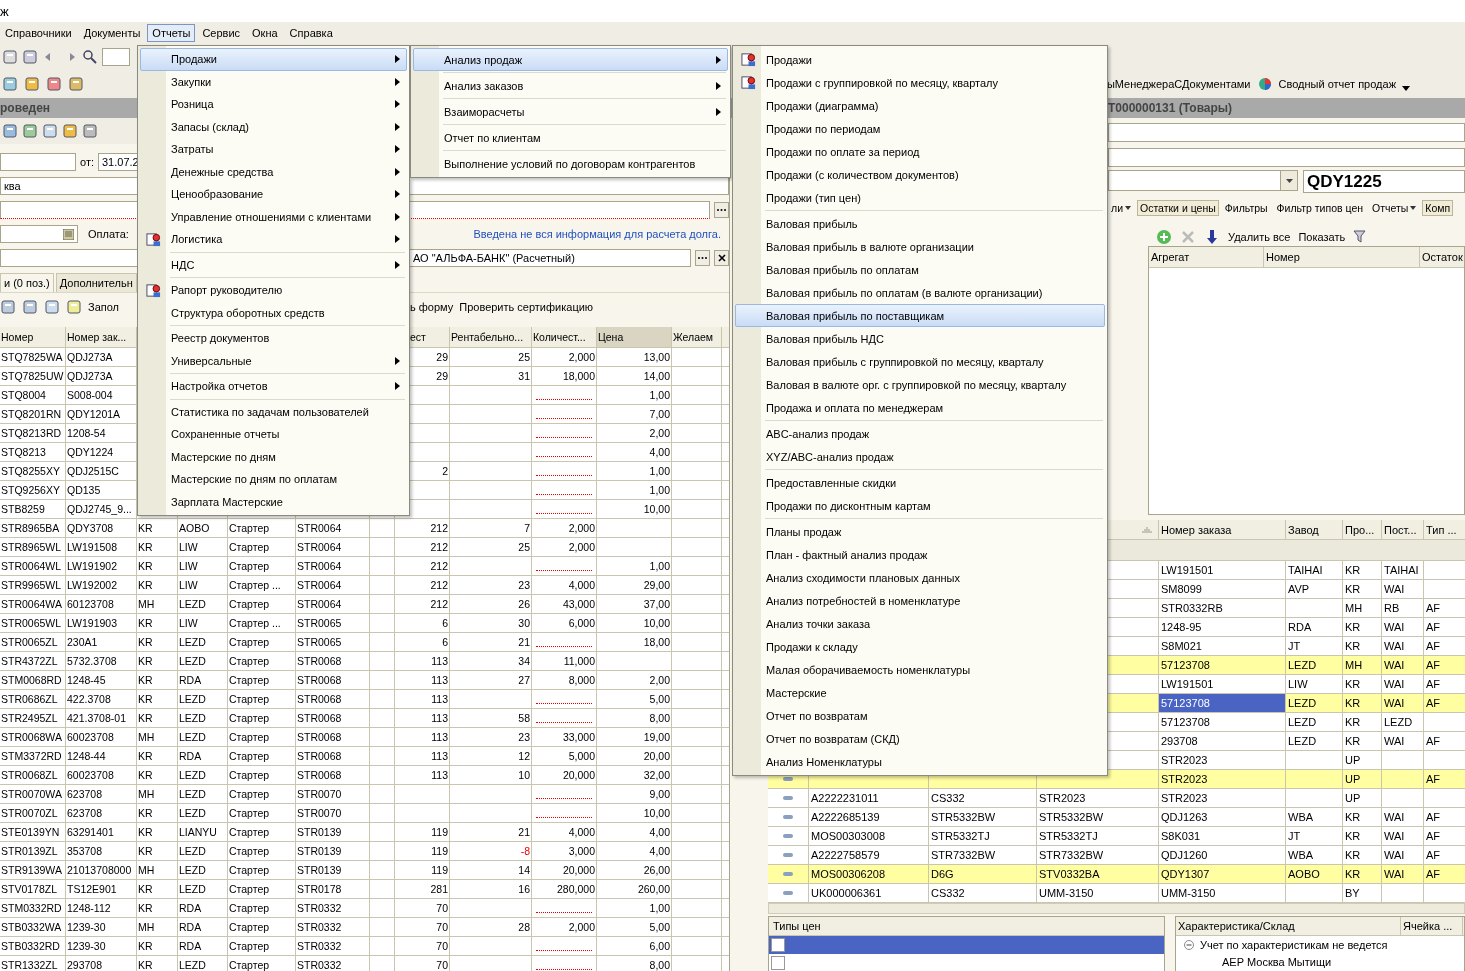  What do you see at coordinates (1222, 608) in the screenshot?
I see `table-cell: STR0332RB` at bounding box center [1222, 608].